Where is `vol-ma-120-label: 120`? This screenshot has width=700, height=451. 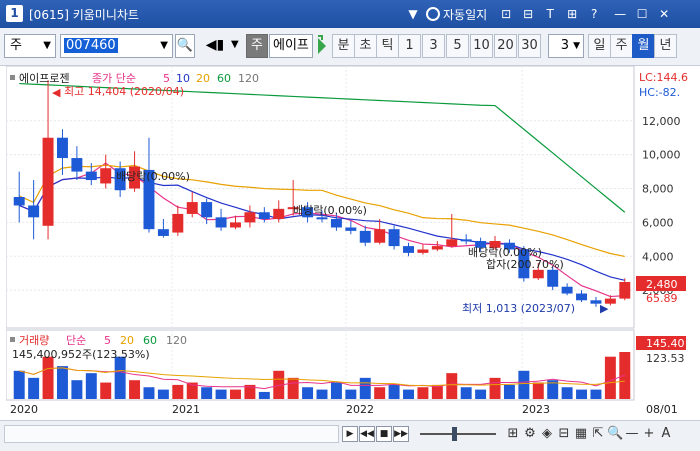 vol-ma-120-label: 120 is located at coordinates (176, 340).